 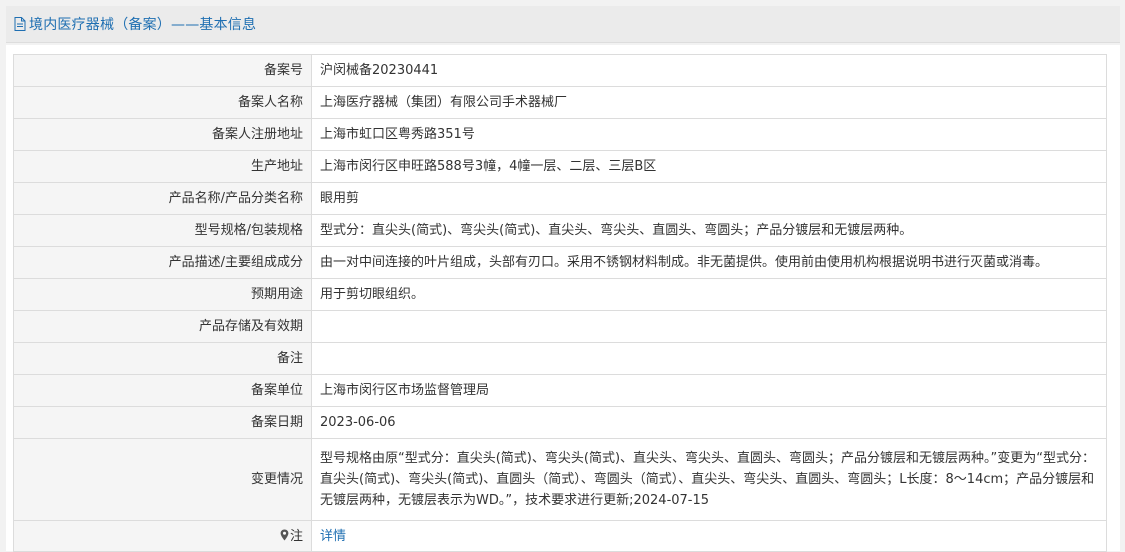 What do you see at coordinates (162, 358) in the screenshot?
I see `row-label: 备注` at bounding box center [162, 358].